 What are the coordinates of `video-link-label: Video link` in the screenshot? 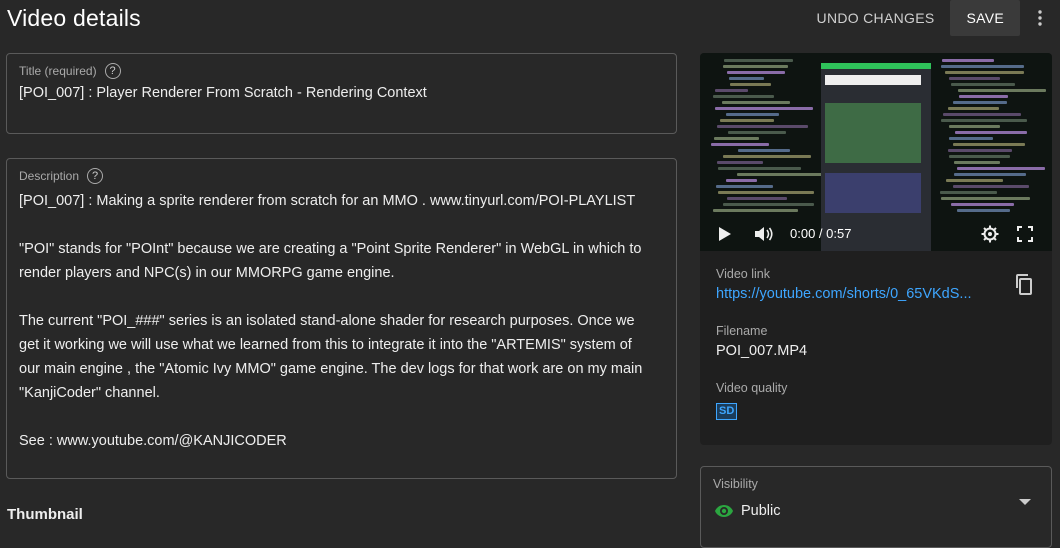 It's located at (743, 274).